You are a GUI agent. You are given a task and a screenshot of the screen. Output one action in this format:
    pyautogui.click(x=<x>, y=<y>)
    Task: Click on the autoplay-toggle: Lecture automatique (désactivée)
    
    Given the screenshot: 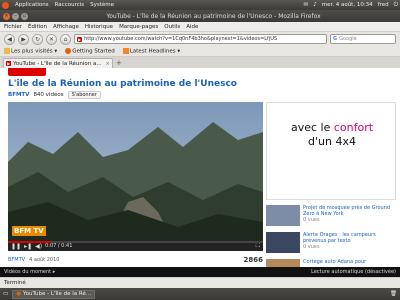 What is the action you would take?
    pyautogui.click(x=353, y=272)
    